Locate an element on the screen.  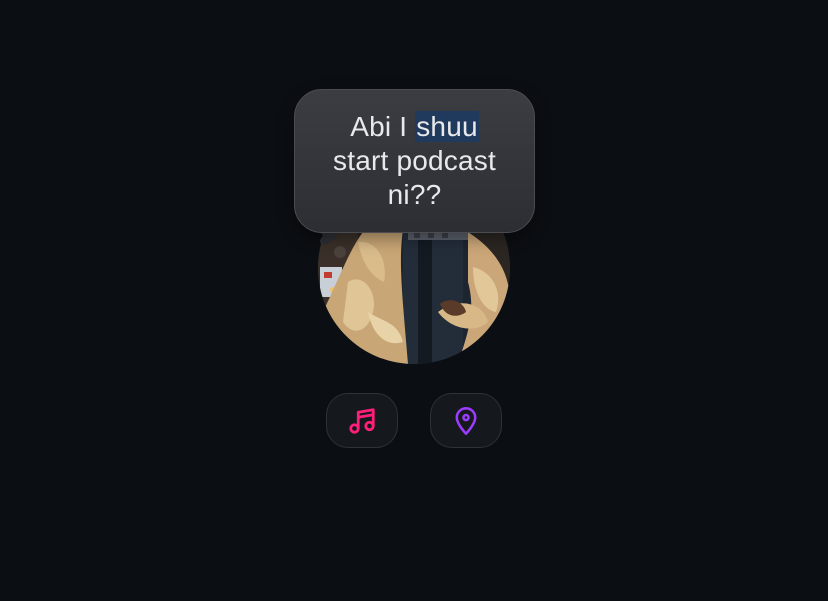
location-pin-icon is located at coordinates (466, 420).